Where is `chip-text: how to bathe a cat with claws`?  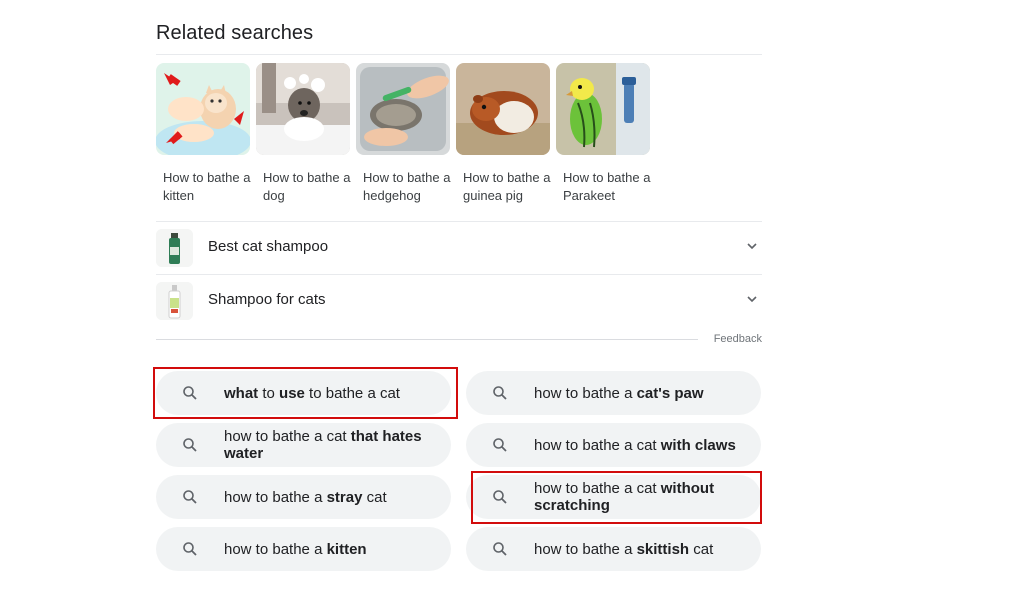
chip-text: how to bathe a cat with claws is located at coordinates (638, 445).